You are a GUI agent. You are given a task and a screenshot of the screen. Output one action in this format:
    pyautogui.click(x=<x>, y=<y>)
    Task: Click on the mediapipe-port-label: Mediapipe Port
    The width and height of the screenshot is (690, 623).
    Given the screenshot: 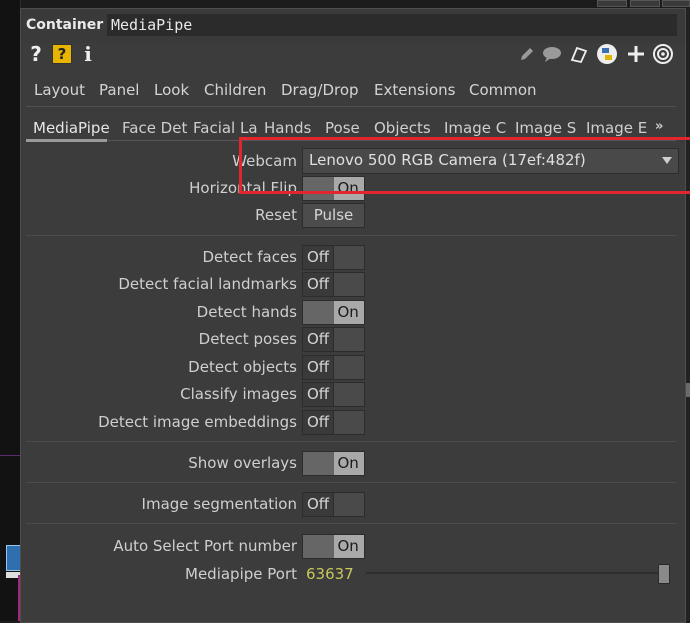 What is the action you would take?
    pyautogui.click(x=241, y=574)
    